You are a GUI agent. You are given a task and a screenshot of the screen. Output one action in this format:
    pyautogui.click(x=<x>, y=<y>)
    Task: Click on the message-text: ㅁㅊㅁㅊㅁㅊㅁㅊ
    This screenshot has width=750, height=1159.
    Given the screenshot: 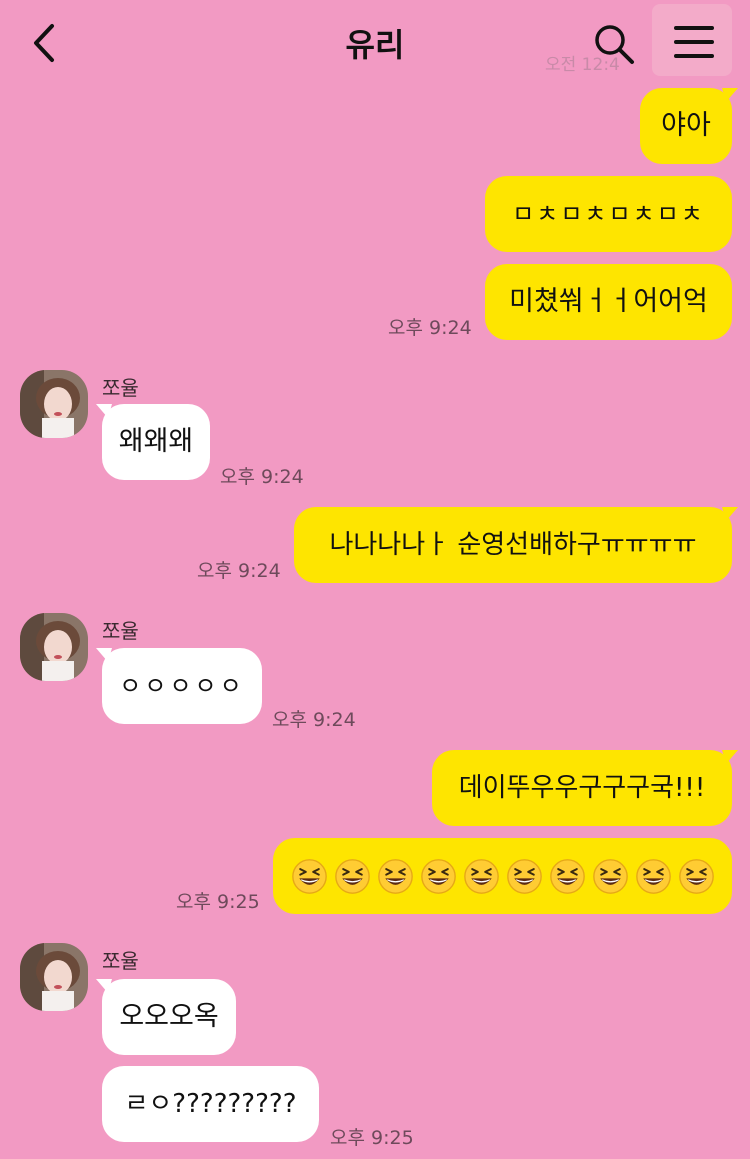 What is the action you would take?
    pyautogui.click(x=608, y=214)
    